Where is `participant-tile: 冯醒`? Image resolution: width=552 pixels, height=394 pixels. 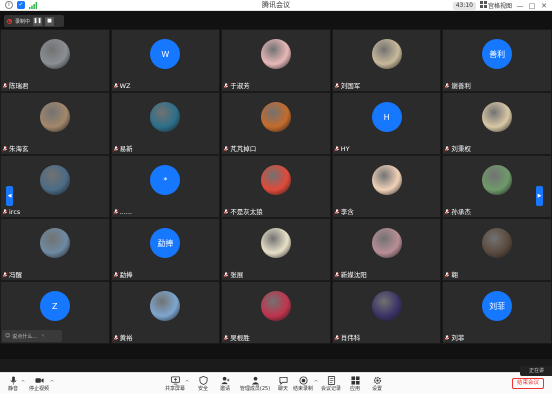
participant-tile: 冯醒 is located at coordinates (55, 249).